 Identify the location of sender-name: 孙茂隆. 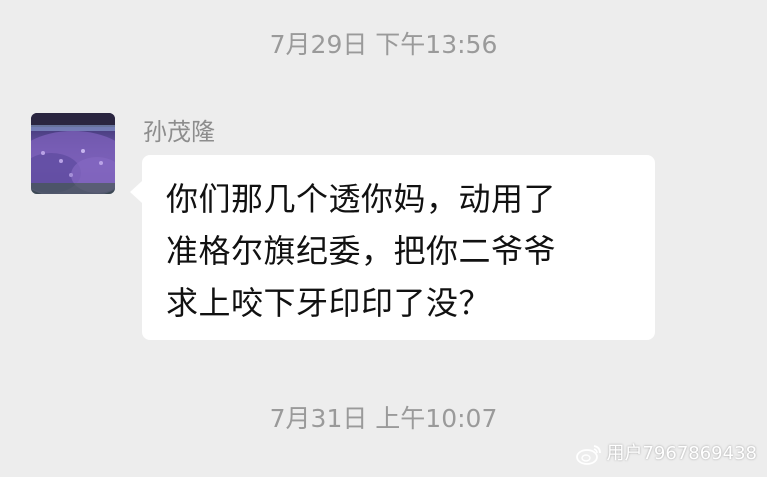
(179, 132).